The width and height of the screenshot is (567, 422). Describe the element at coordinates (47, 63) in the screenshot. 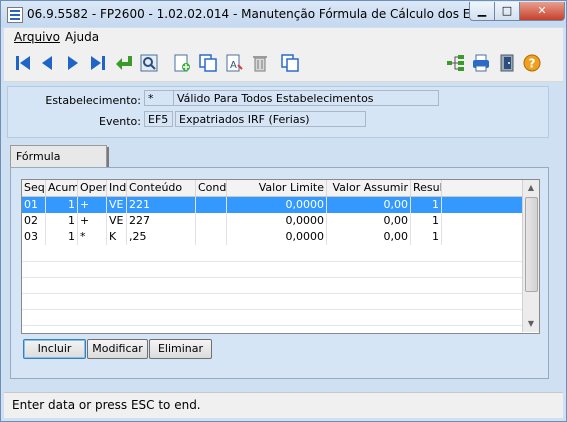

I see `previous-record-icon` at that location.